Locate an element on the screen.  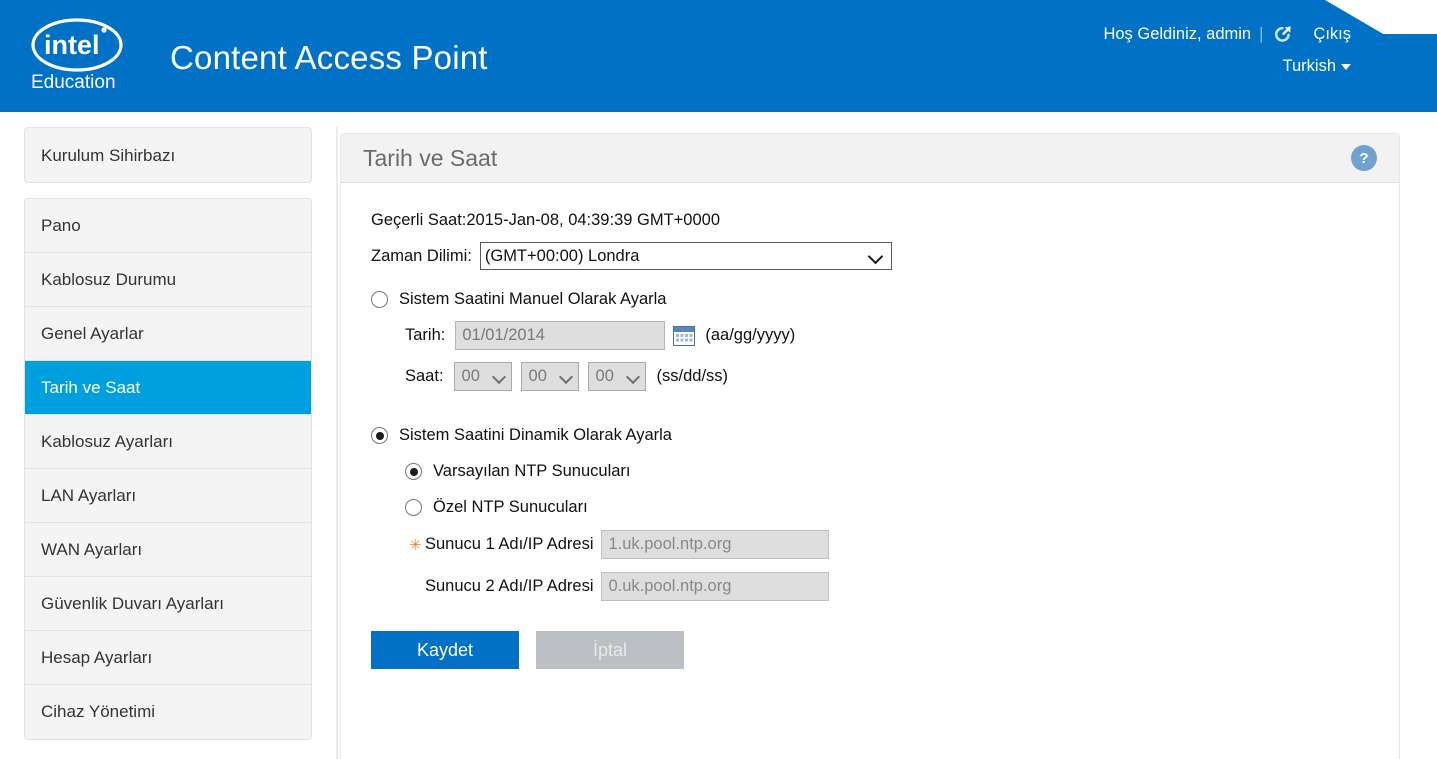
sidebar-item-firewall-settings: Güvenlik Duvarı Ayarları is located at coordinates (168, 604).